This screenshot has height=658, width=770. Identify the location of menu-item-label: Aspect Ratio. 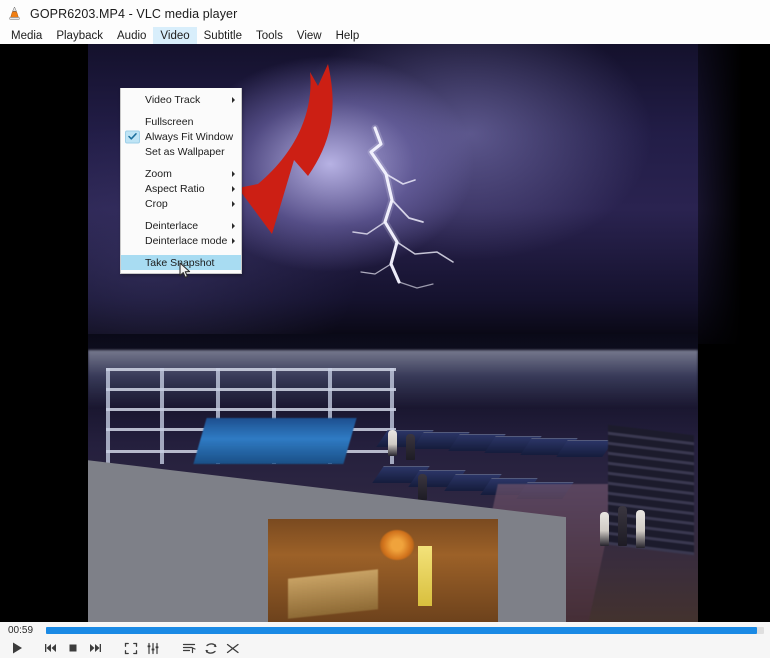
(175, 188).